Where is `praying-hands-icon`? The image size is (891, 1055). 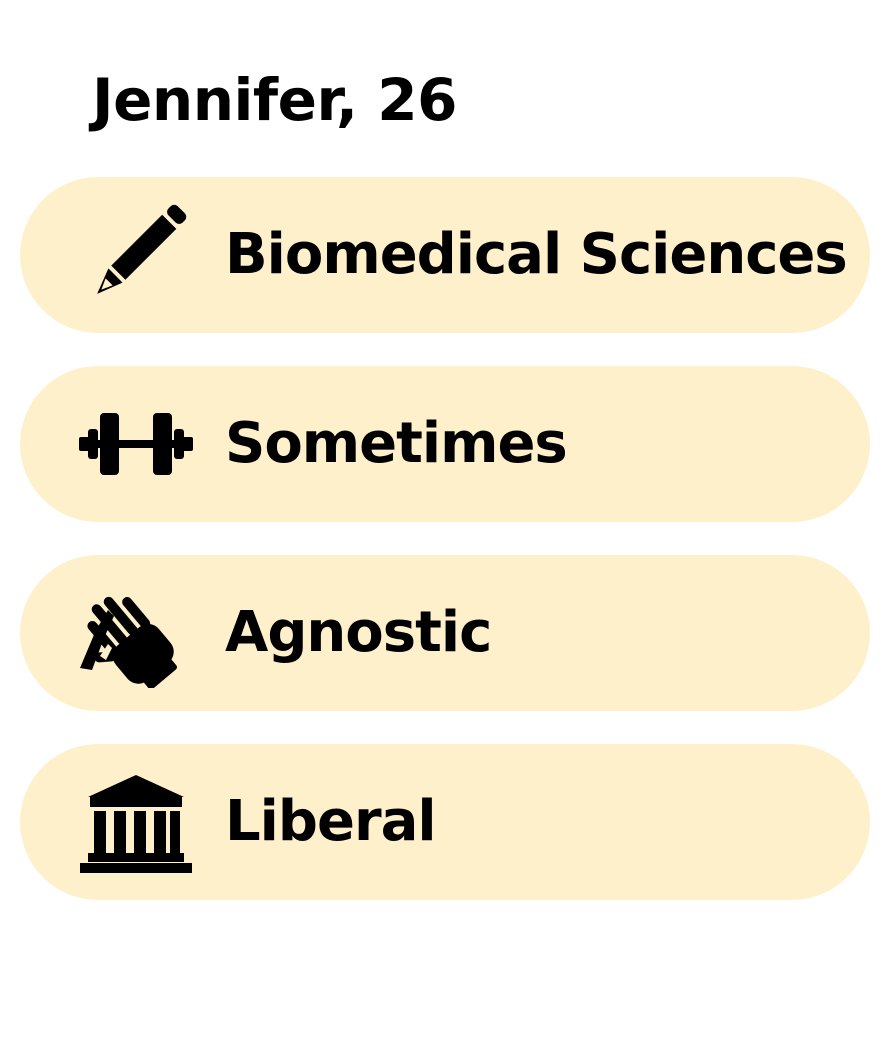 praying-hands-icon is located at coordinates (136, 633).